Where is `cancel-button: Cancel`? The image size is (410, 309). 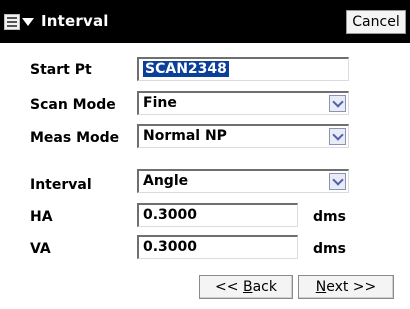 cancel-button: Cancel is located at coordinates (376, 22).